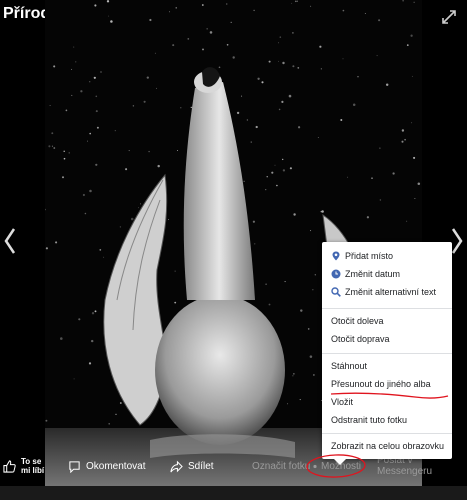 This screenshot has width=467, height=500. Describe the element at coordinates (387, 292) in the screenshot. I see `menu-item-change-alt-text: Změnit alternativní text` at that location.